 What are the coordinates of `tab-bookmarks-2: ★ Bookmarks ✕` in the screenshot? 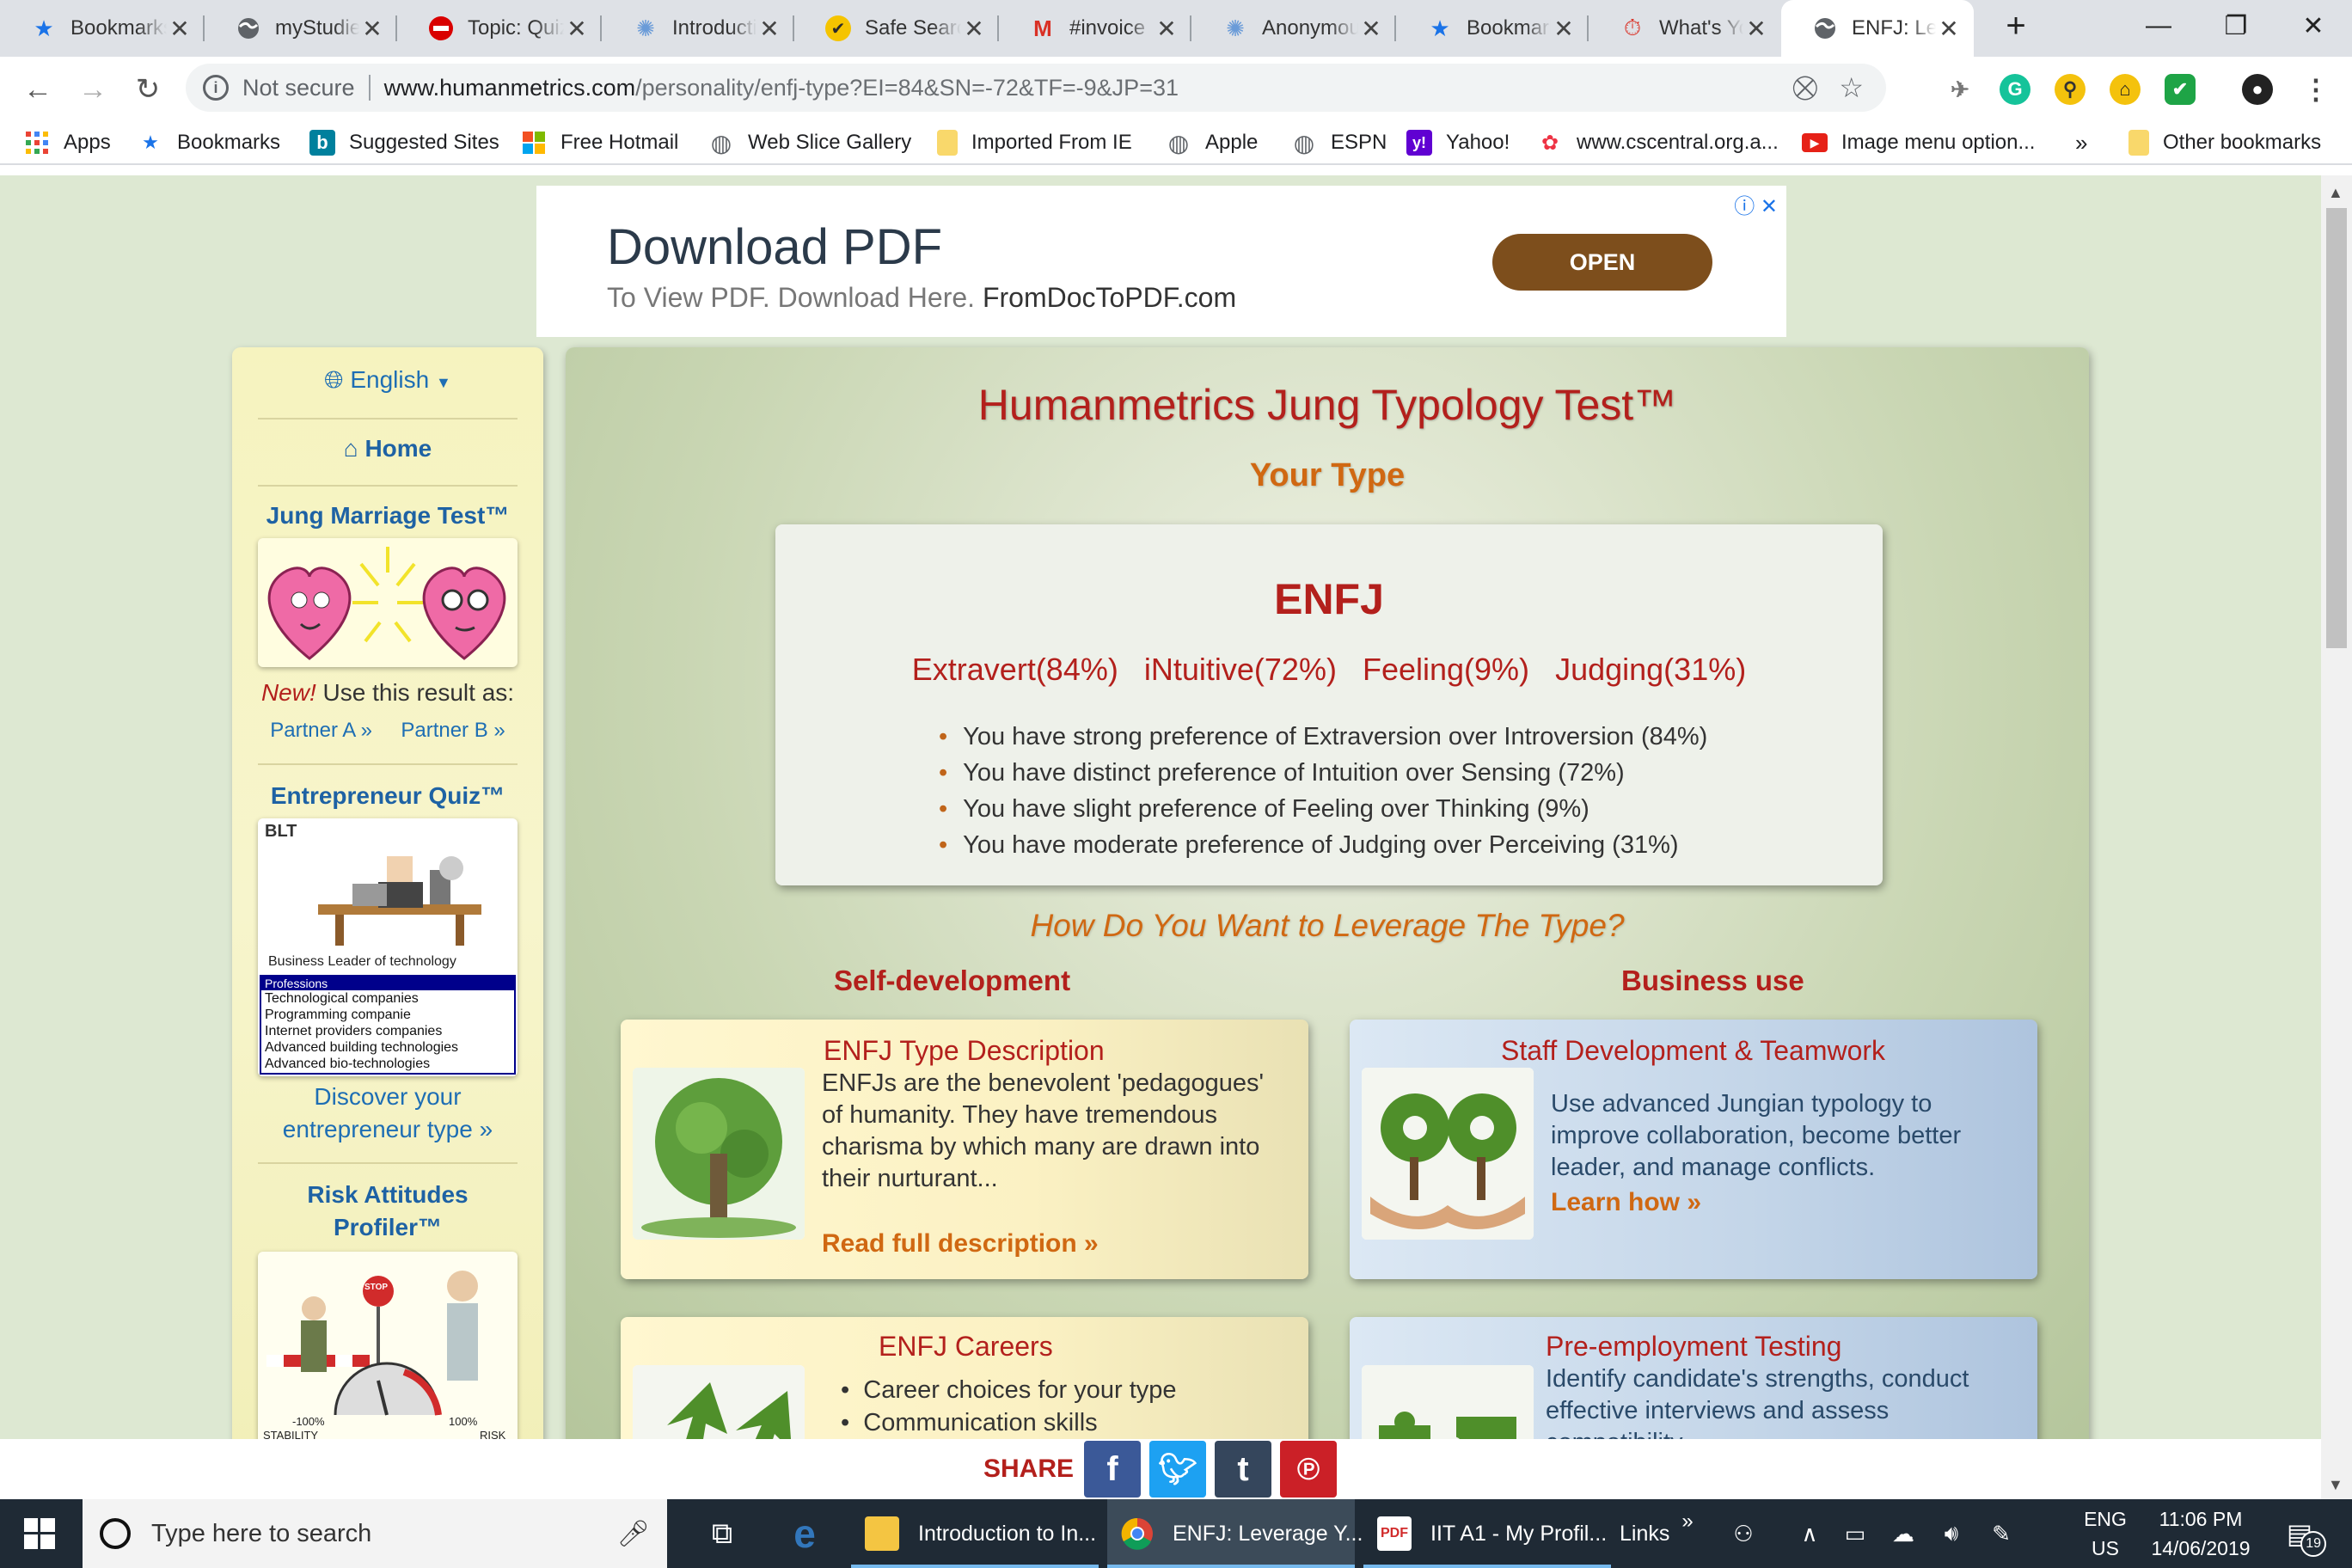 It's located at (1492, 28).